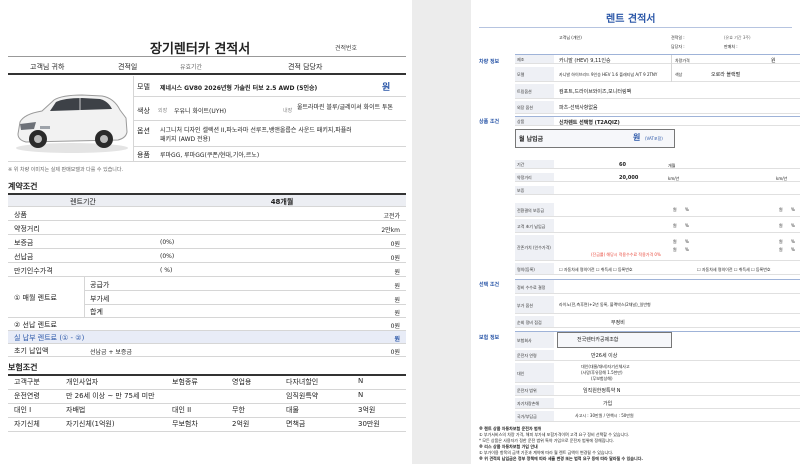 Image resolution: width=800 pixels, height=464 pixels. Describe the element at coordinates (49, 338) in the screenshot. I see `actual-rent-label: 실 납부 렌트료 (① - ②)` at that location.